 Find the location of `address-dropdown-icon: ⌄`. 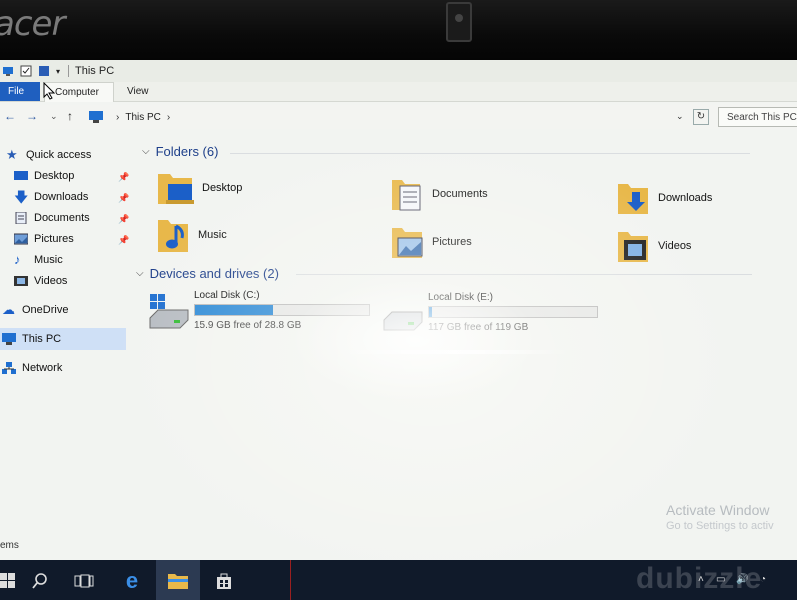

address-dropdown-icon: ⌄ is located at coordinates (680, 116).